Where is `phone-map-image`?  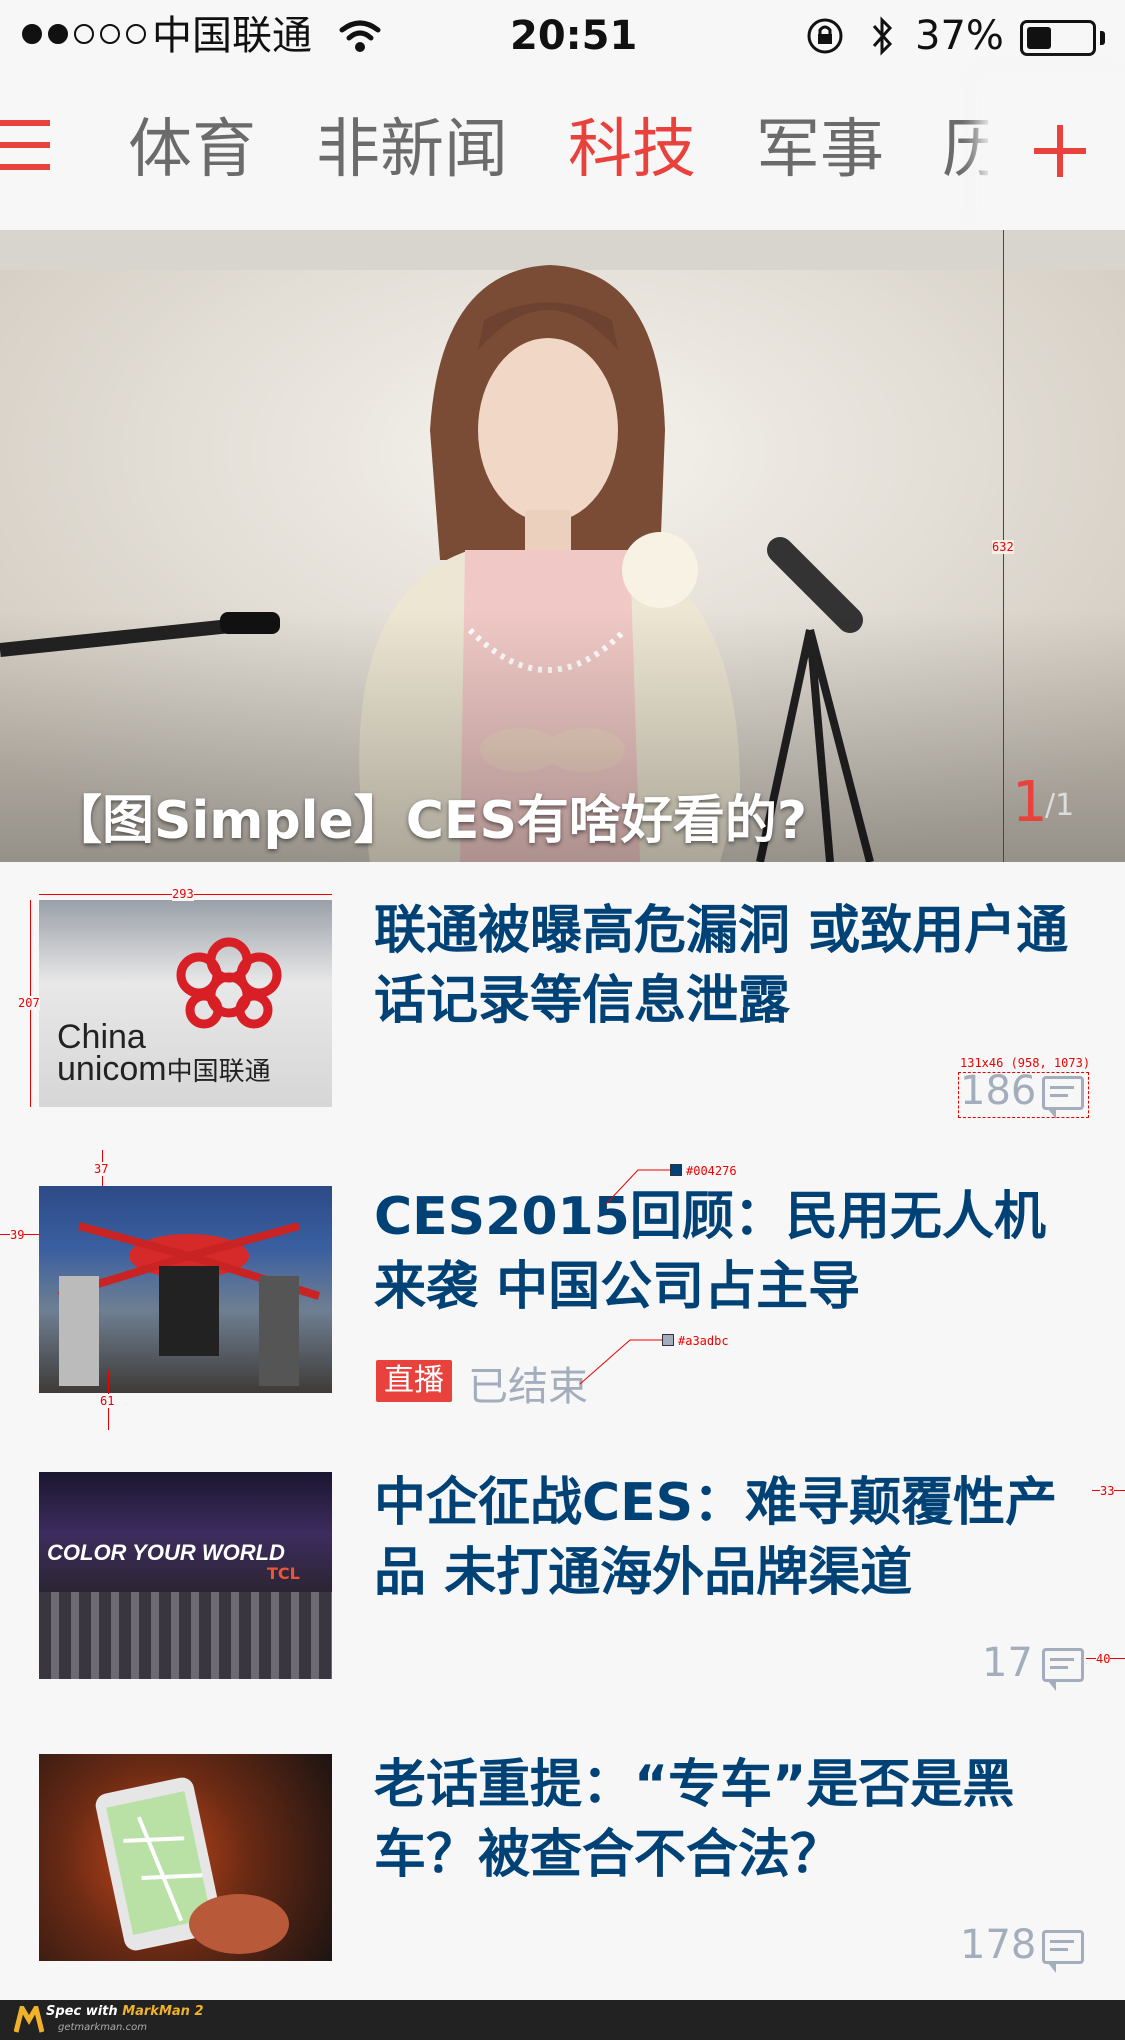 phone-map-image is located at coordinates (192, 1865).